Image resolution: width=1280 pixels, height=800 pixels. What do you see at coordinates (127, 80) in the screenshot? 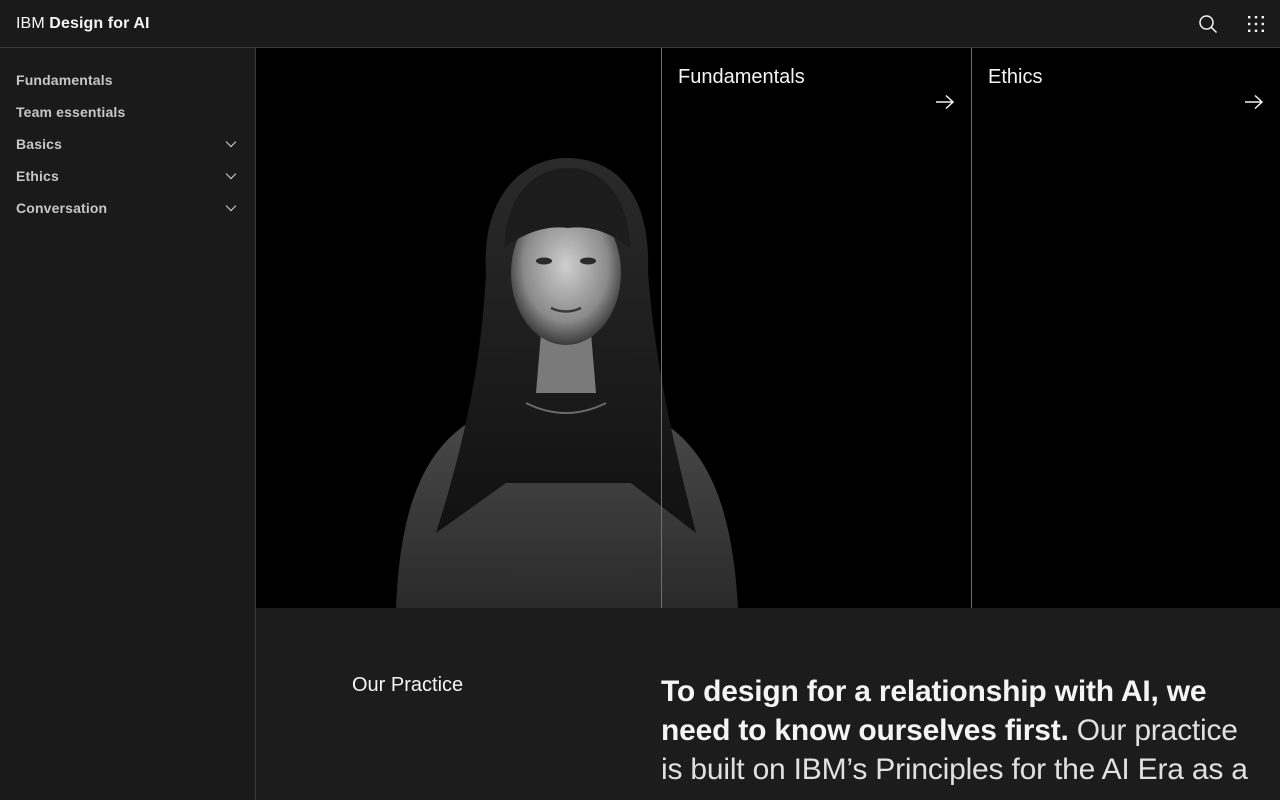
I see `sidebar-item-fundamentals: Fundamentals` at bounding box center [127, 80].